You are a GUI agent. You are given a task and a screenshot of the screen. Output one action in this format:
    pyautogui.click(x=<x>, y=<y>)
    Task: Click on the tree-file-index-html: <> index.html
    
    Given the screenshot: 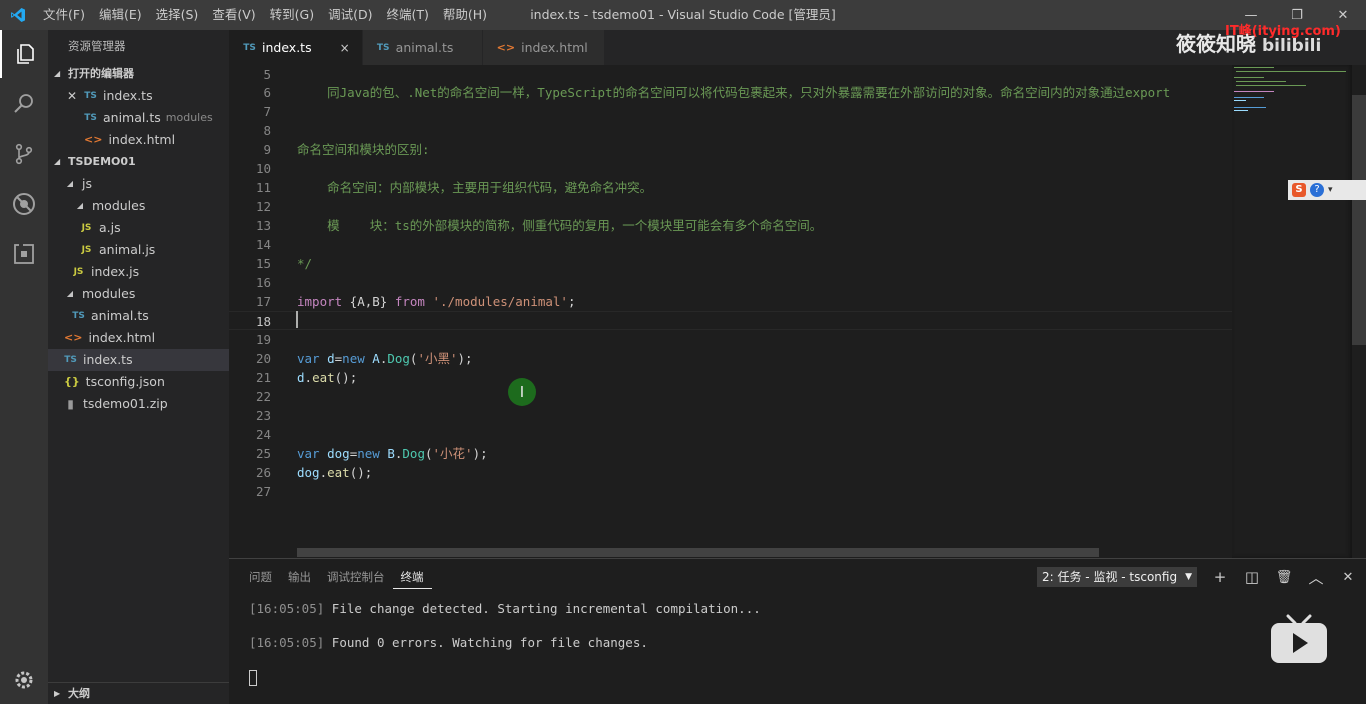 What is the action you would take?
    pyautogui.click(x=138, y=338)
    